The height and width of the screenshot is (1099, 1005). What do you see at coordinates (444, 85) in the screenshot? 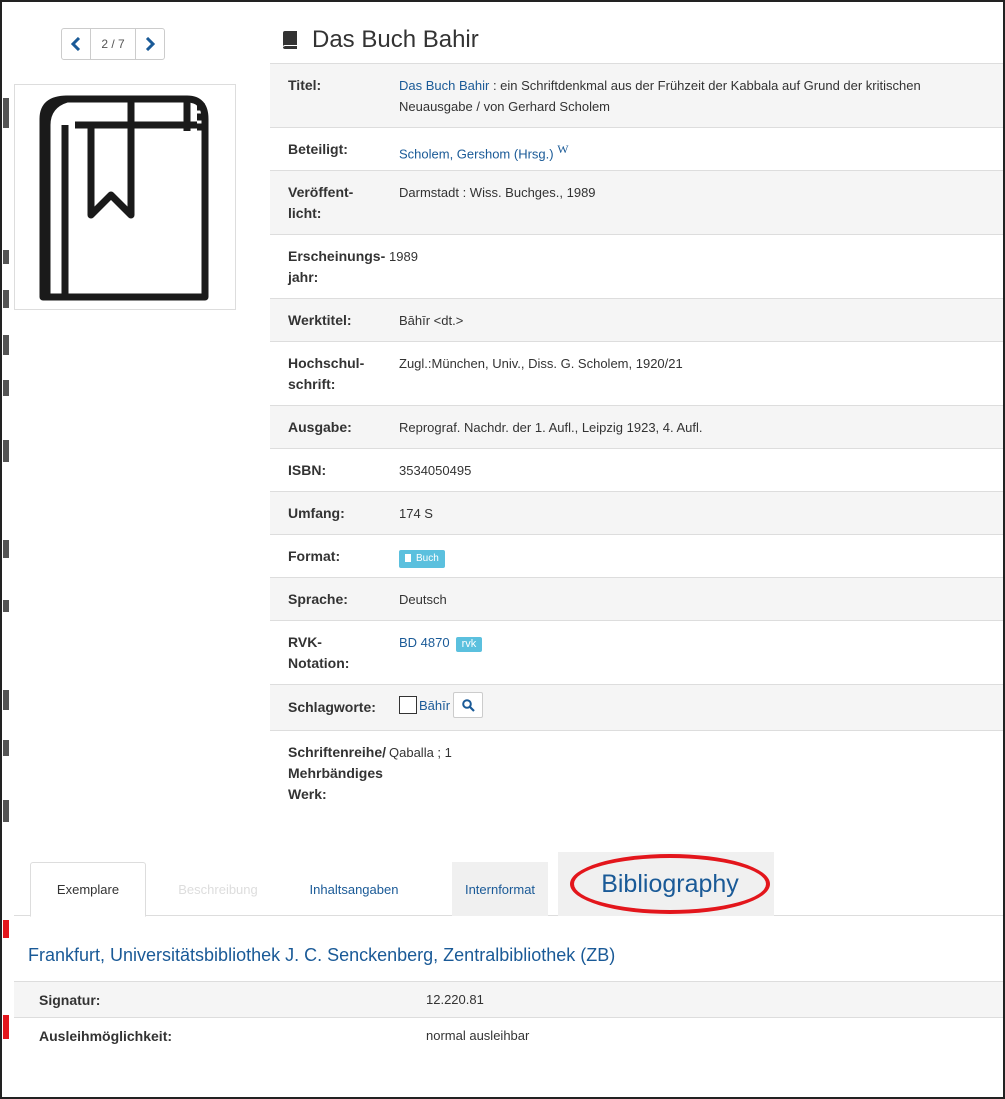
I see `title-link: Das Buch Bahir` at bounding box center [444, 85].